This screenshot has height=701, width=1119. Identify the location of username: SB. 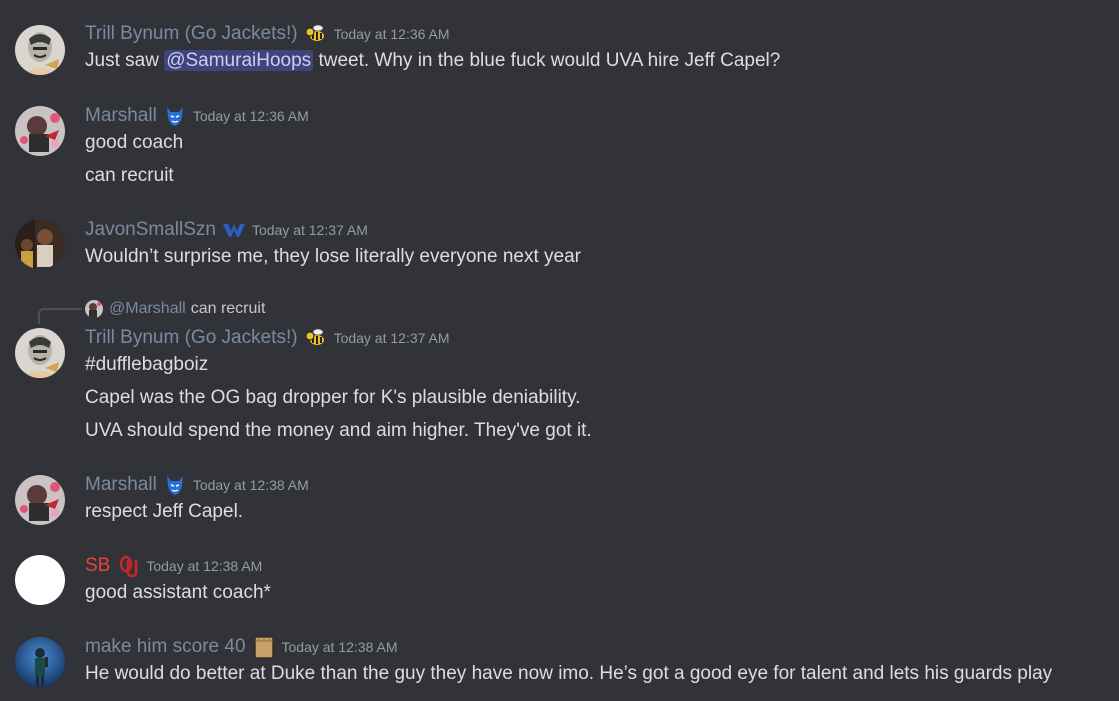
(97, 566).